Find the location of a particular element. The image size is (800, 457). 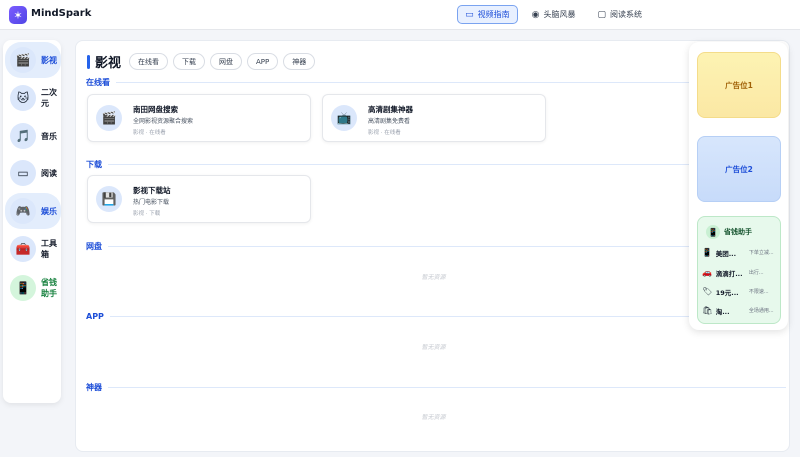

nav-reading: ▢ 阅读系统 is located at coordinates (619, 14).